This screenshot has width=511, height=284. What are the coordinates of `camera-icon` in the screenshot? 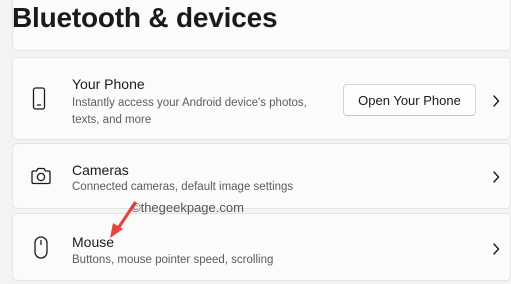 It's located at (41, 176).